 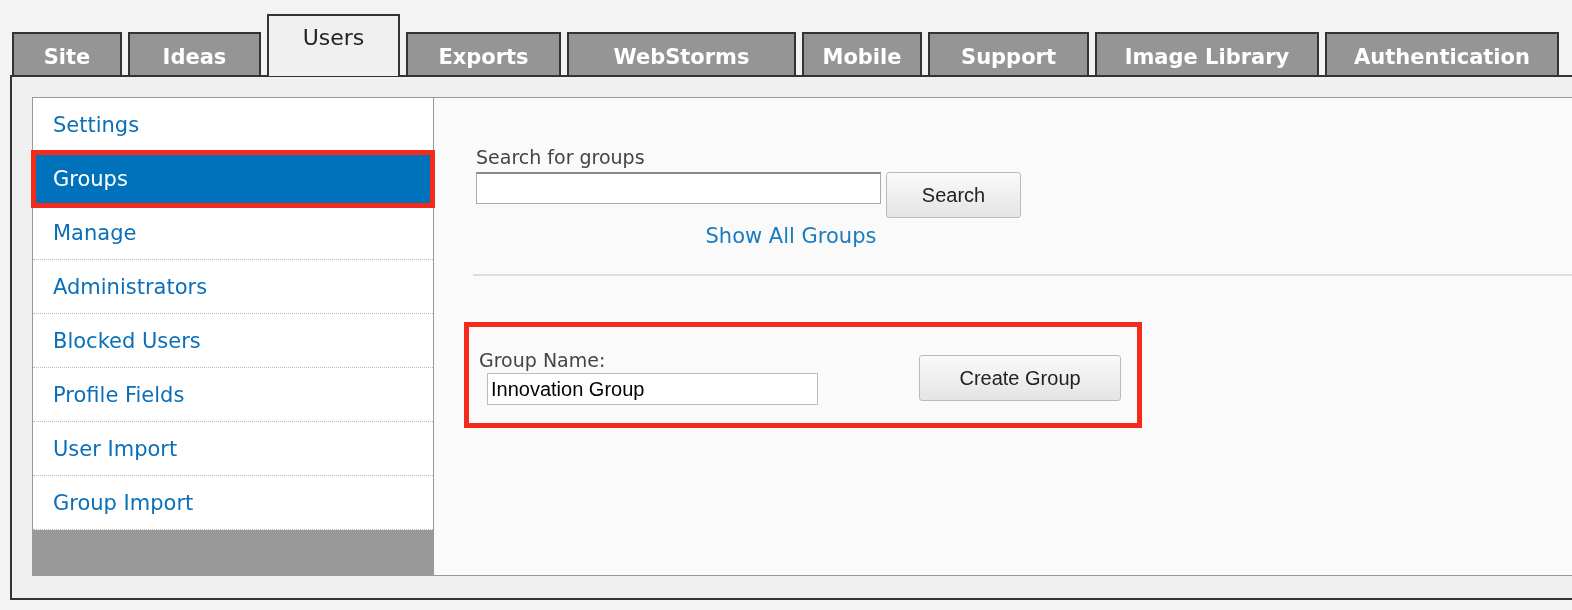 I want to click on tab: Image Library, so click(x=1207, y=53).